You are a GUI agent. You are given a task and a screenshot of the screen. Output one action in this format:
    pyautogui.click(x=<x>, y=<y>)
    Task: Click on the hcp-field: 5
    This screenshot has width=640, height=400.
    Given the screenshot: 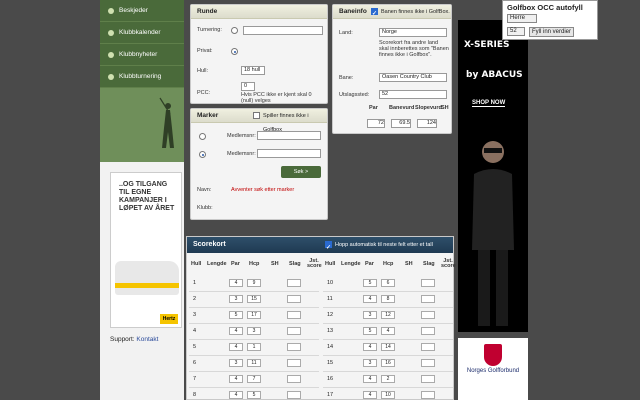 What is the action you would take?
    pyautogui.click(x=254, y=395)
    